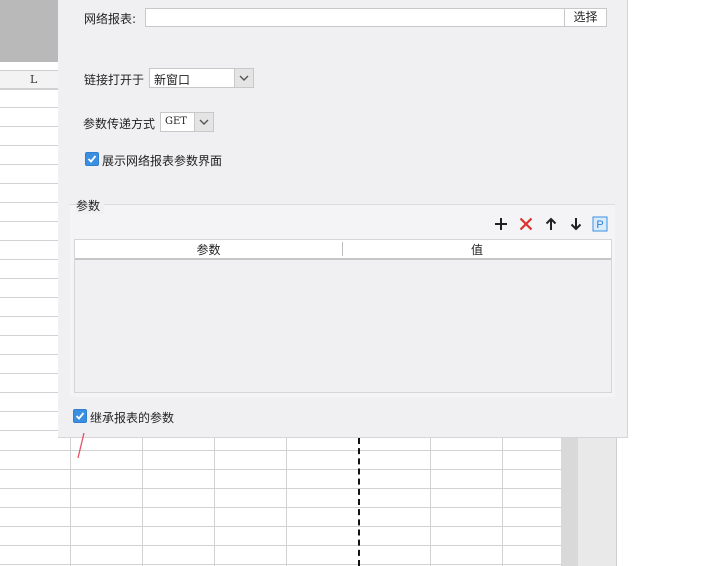  Describe the element at coordinates (119, 124) in the screenshot. I see `param-method-label: 参数传递方式` at that location.